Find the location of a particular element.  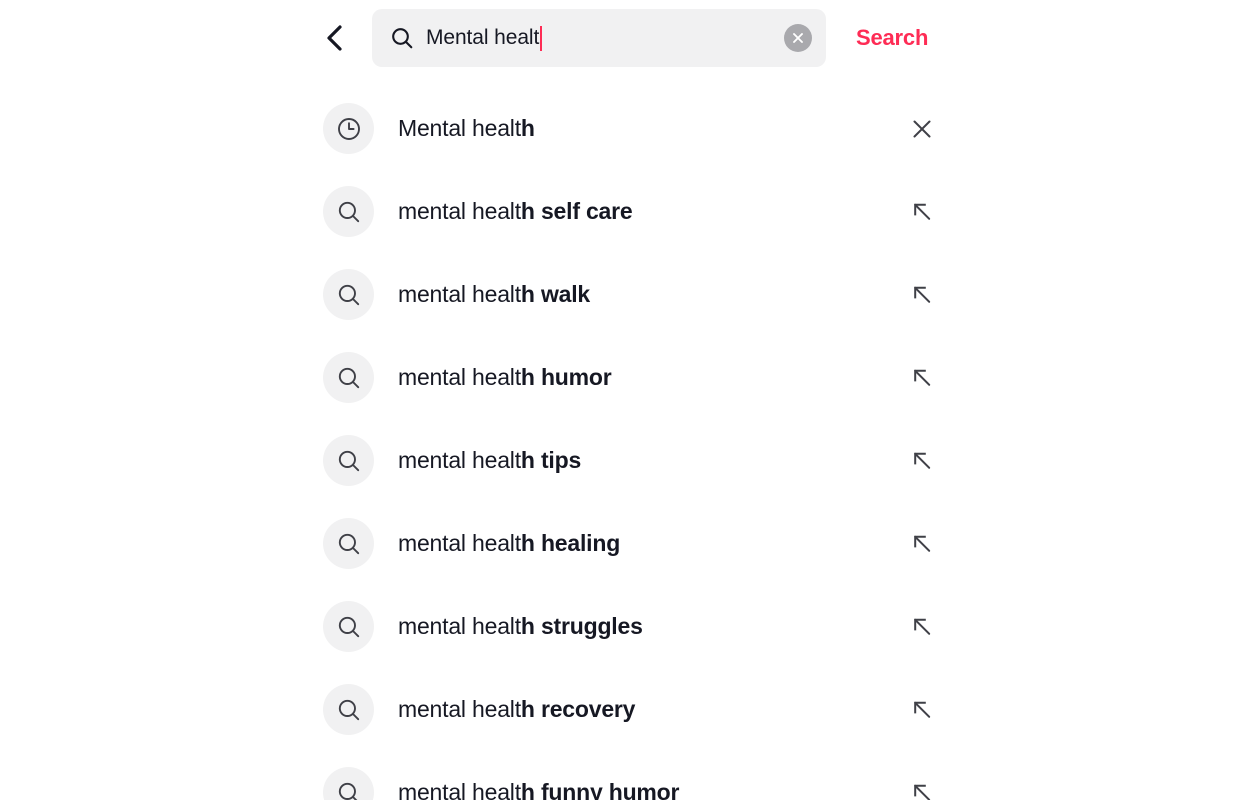

suggestion-row: mental health recovery is located at coordinates (632, 709).